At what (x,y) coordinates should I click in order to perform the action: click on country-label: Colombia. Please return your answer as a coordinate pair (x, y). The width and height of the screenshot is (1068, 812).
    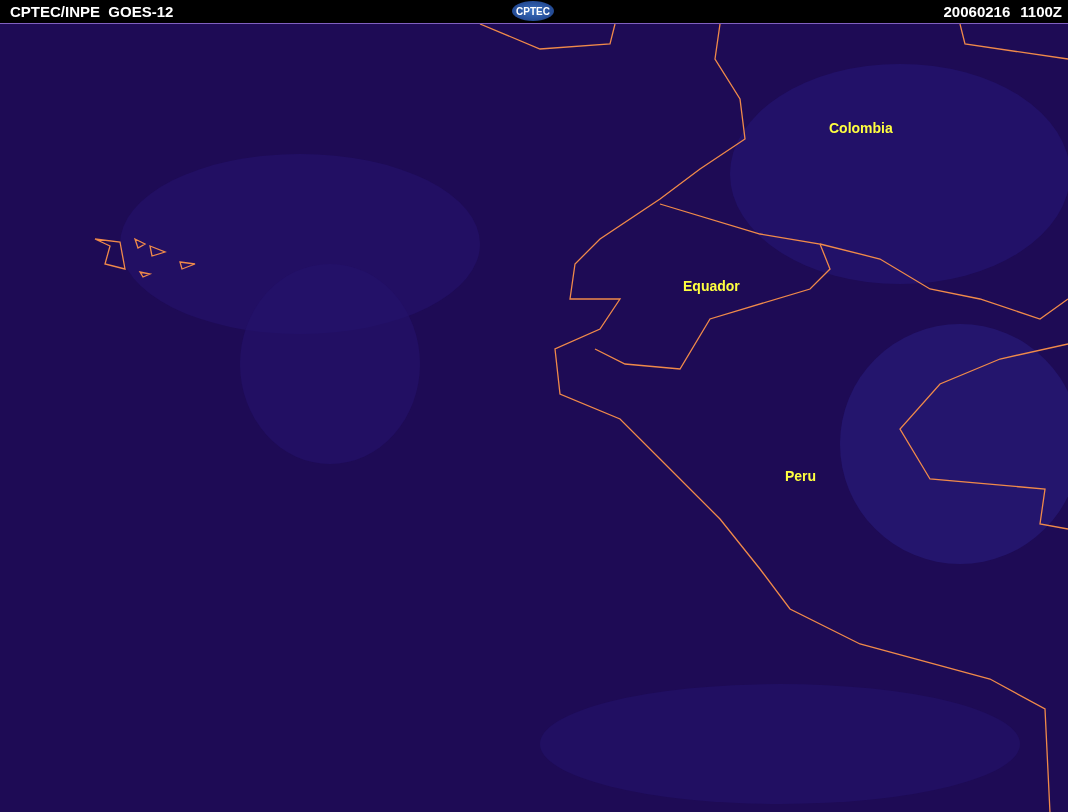
    Looking at the image, I should click on (861, 128).